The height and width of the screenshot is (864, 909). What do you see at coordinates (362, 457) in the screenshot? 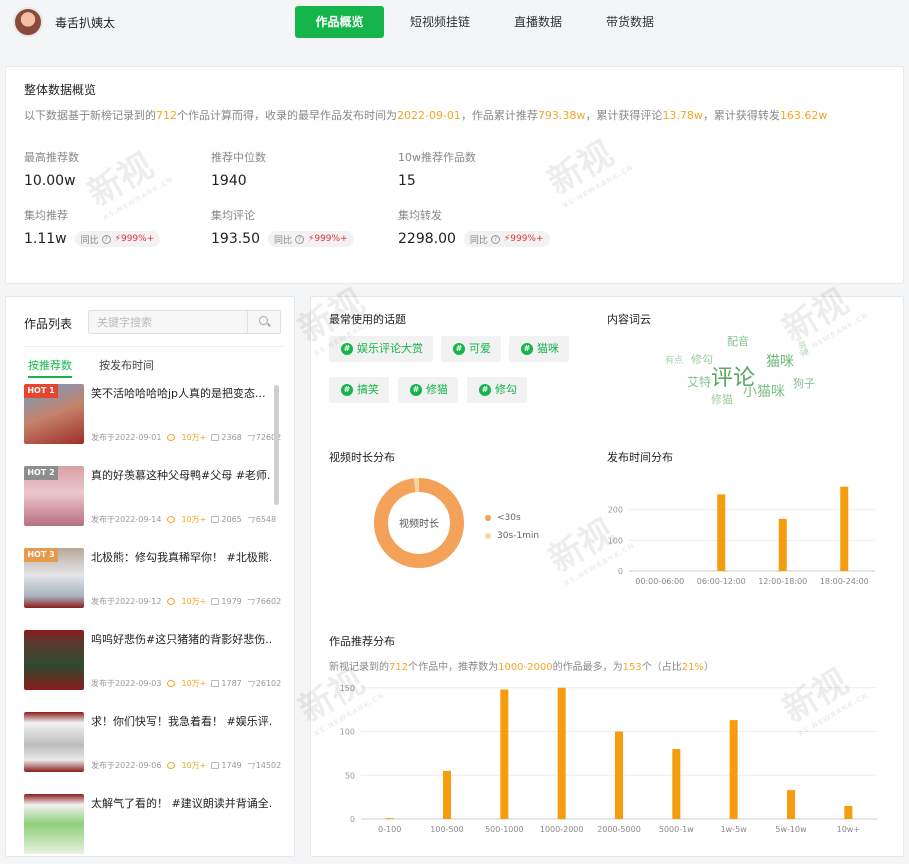
I see `duration-title: 视频时长分布` at bounding box center [362, 457].